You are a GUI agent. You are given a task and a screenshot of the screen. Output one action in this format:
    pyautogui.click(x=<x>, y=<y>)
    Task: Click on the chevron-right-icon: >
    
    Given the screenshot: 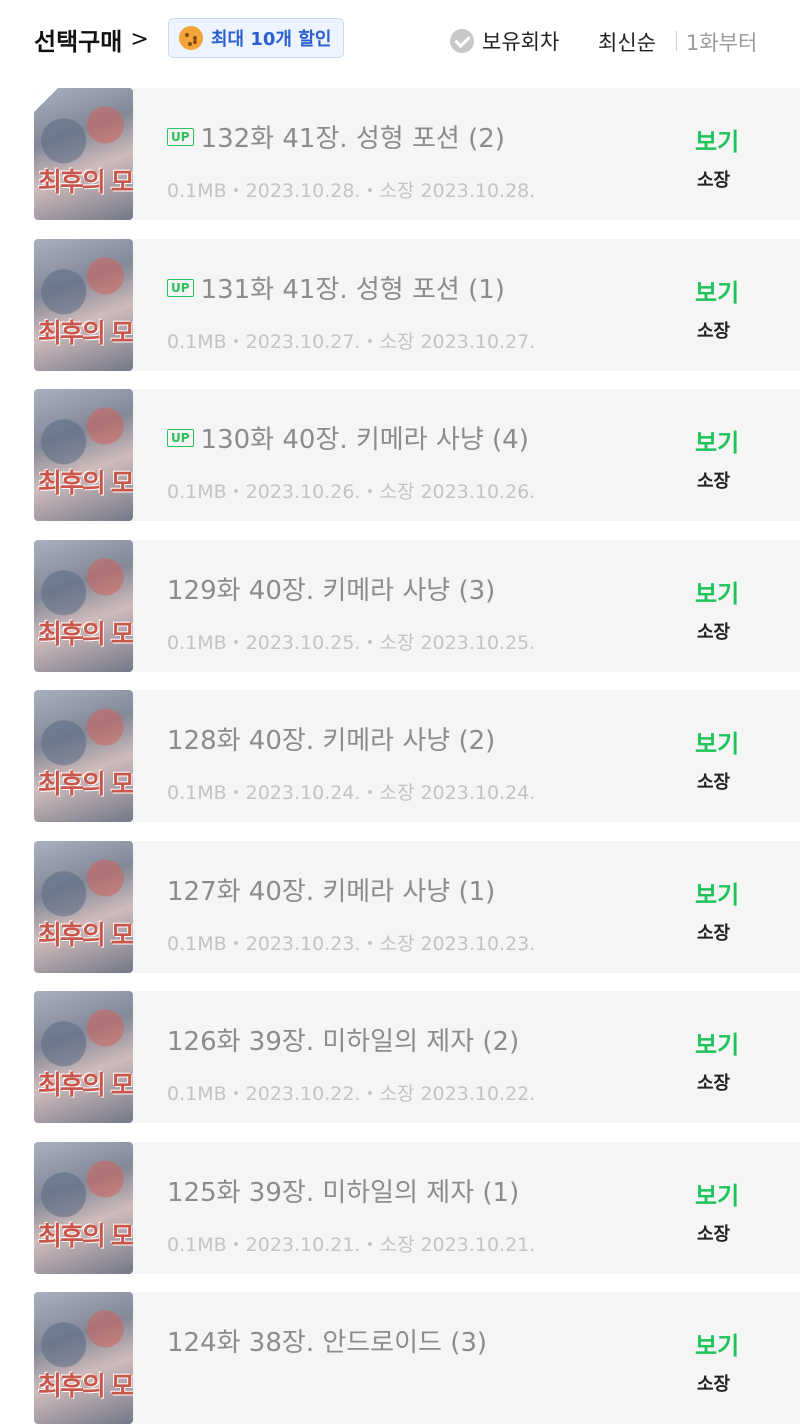 What is the action you would take?
    pyautogui.click(x=139, y=39)
    